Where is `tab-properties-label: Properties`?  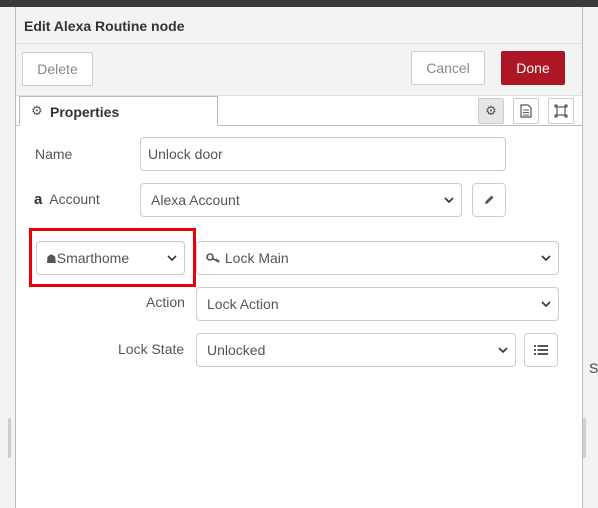 tab-properties-label: Properties is located at coordinates (85, 112).